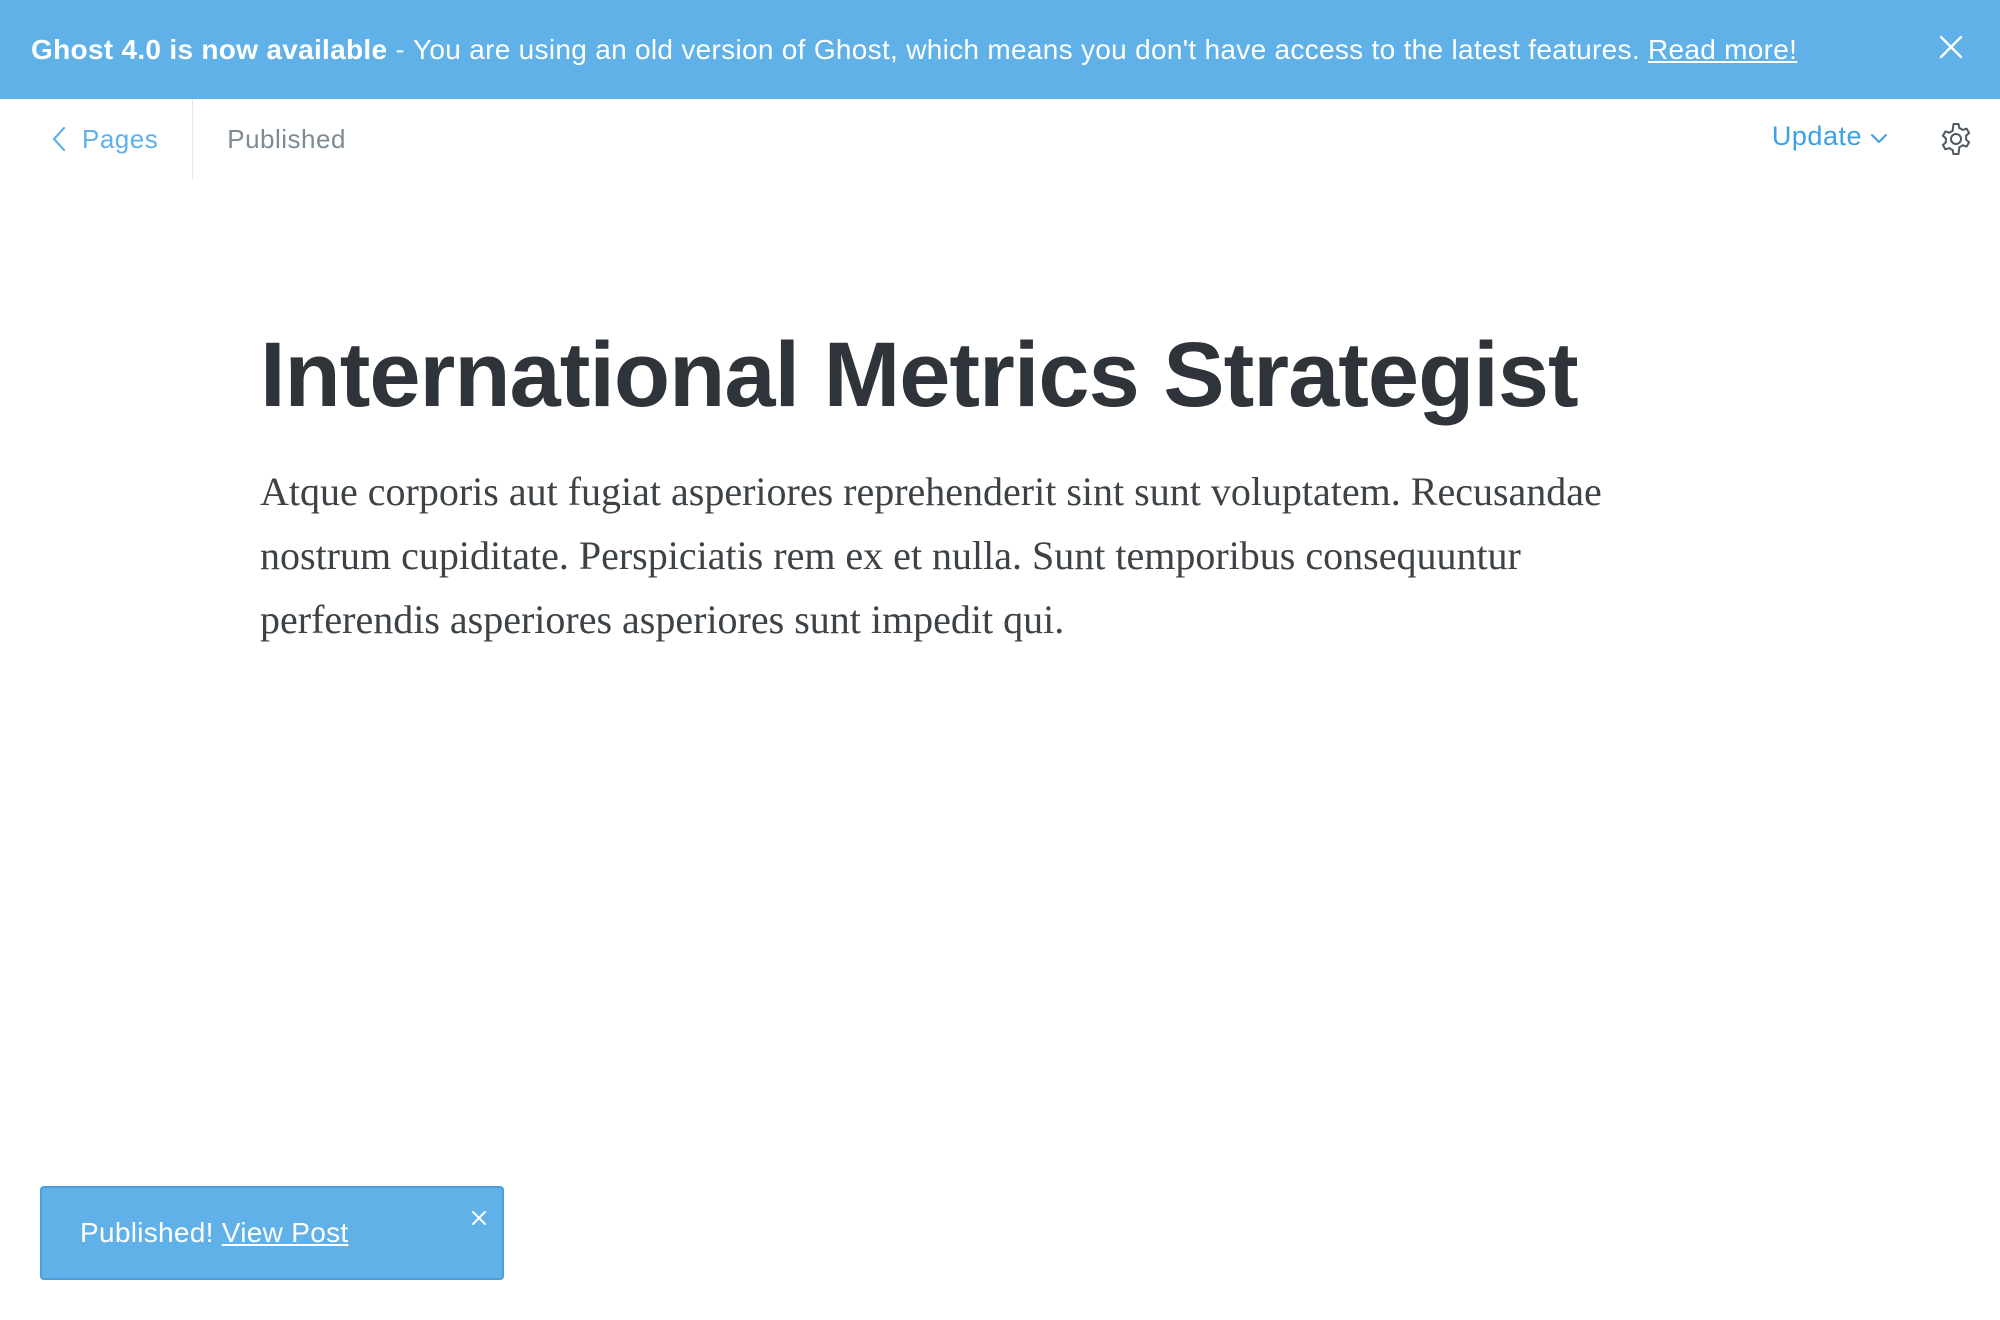 The width and height of the screenshot is (2000, 1320). I want to click on editor-toolbar: Pages Published Update, so click(1000, 139).